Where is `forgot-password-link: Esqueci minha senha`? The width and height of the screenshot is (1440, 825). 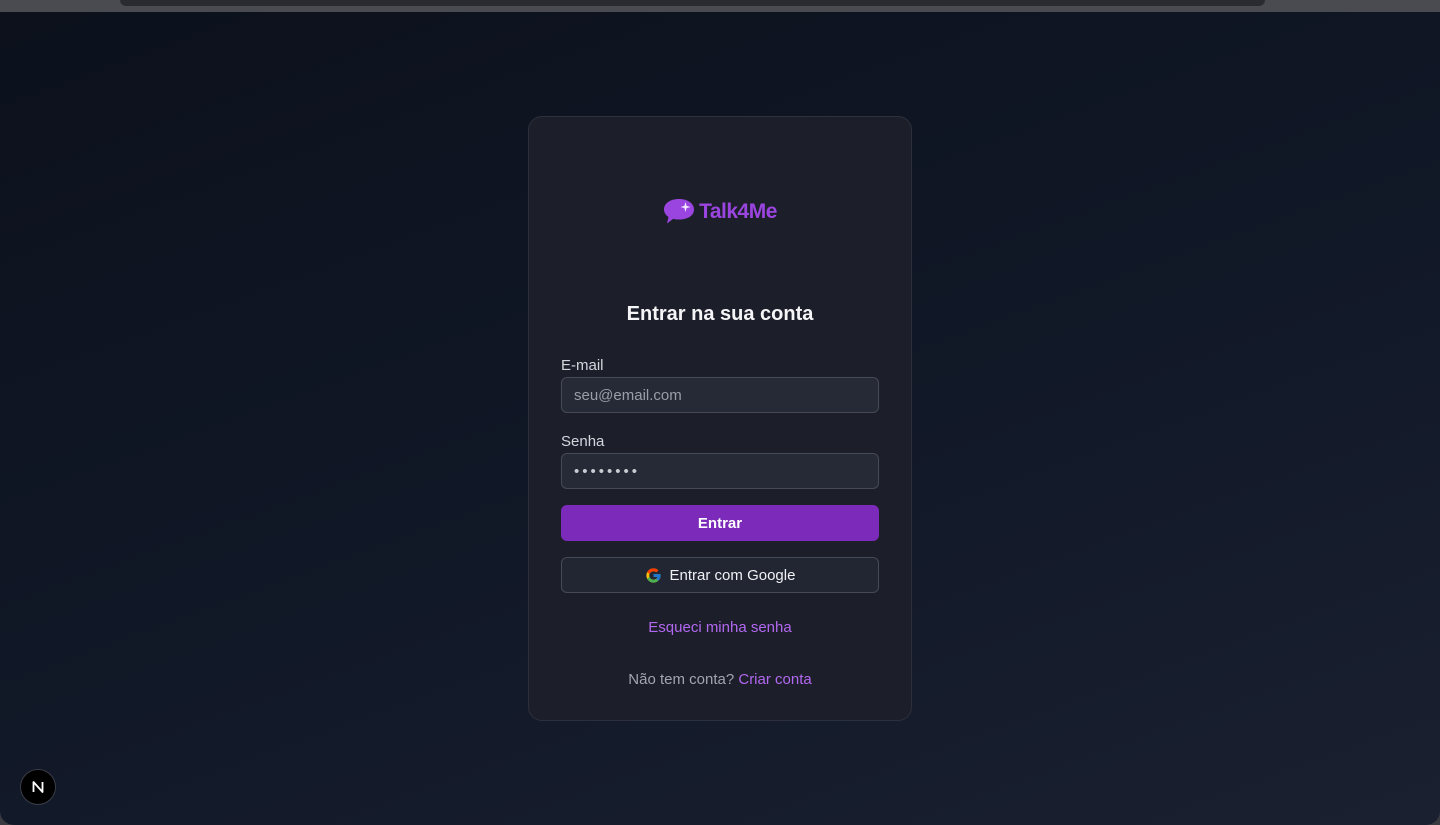
forgot-password-link: Esqueci minha senha is located at coordinates (720, 627).